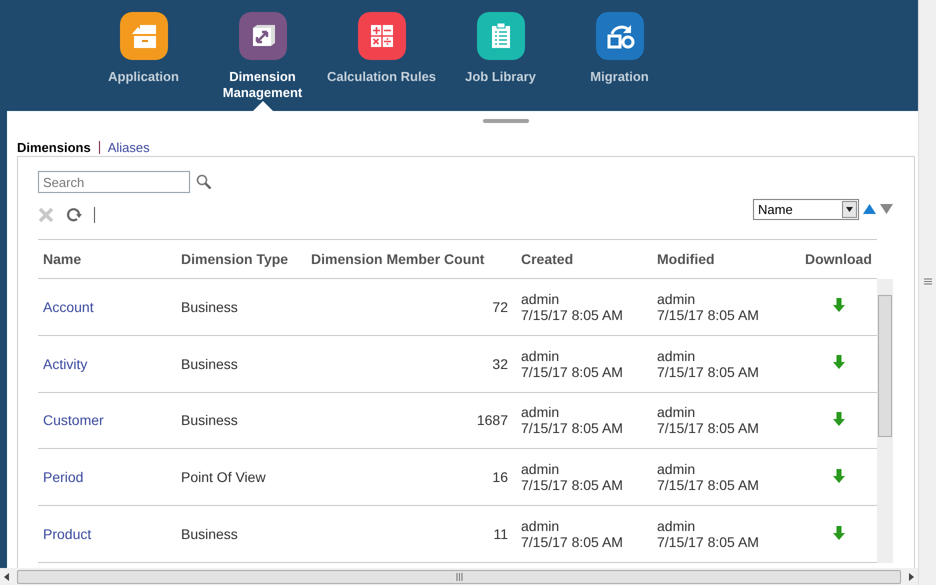 The image size is (936, 585). Describe the element at coordinates (500, 36) in the screenshot. I see `job-tile-icon` at that location.